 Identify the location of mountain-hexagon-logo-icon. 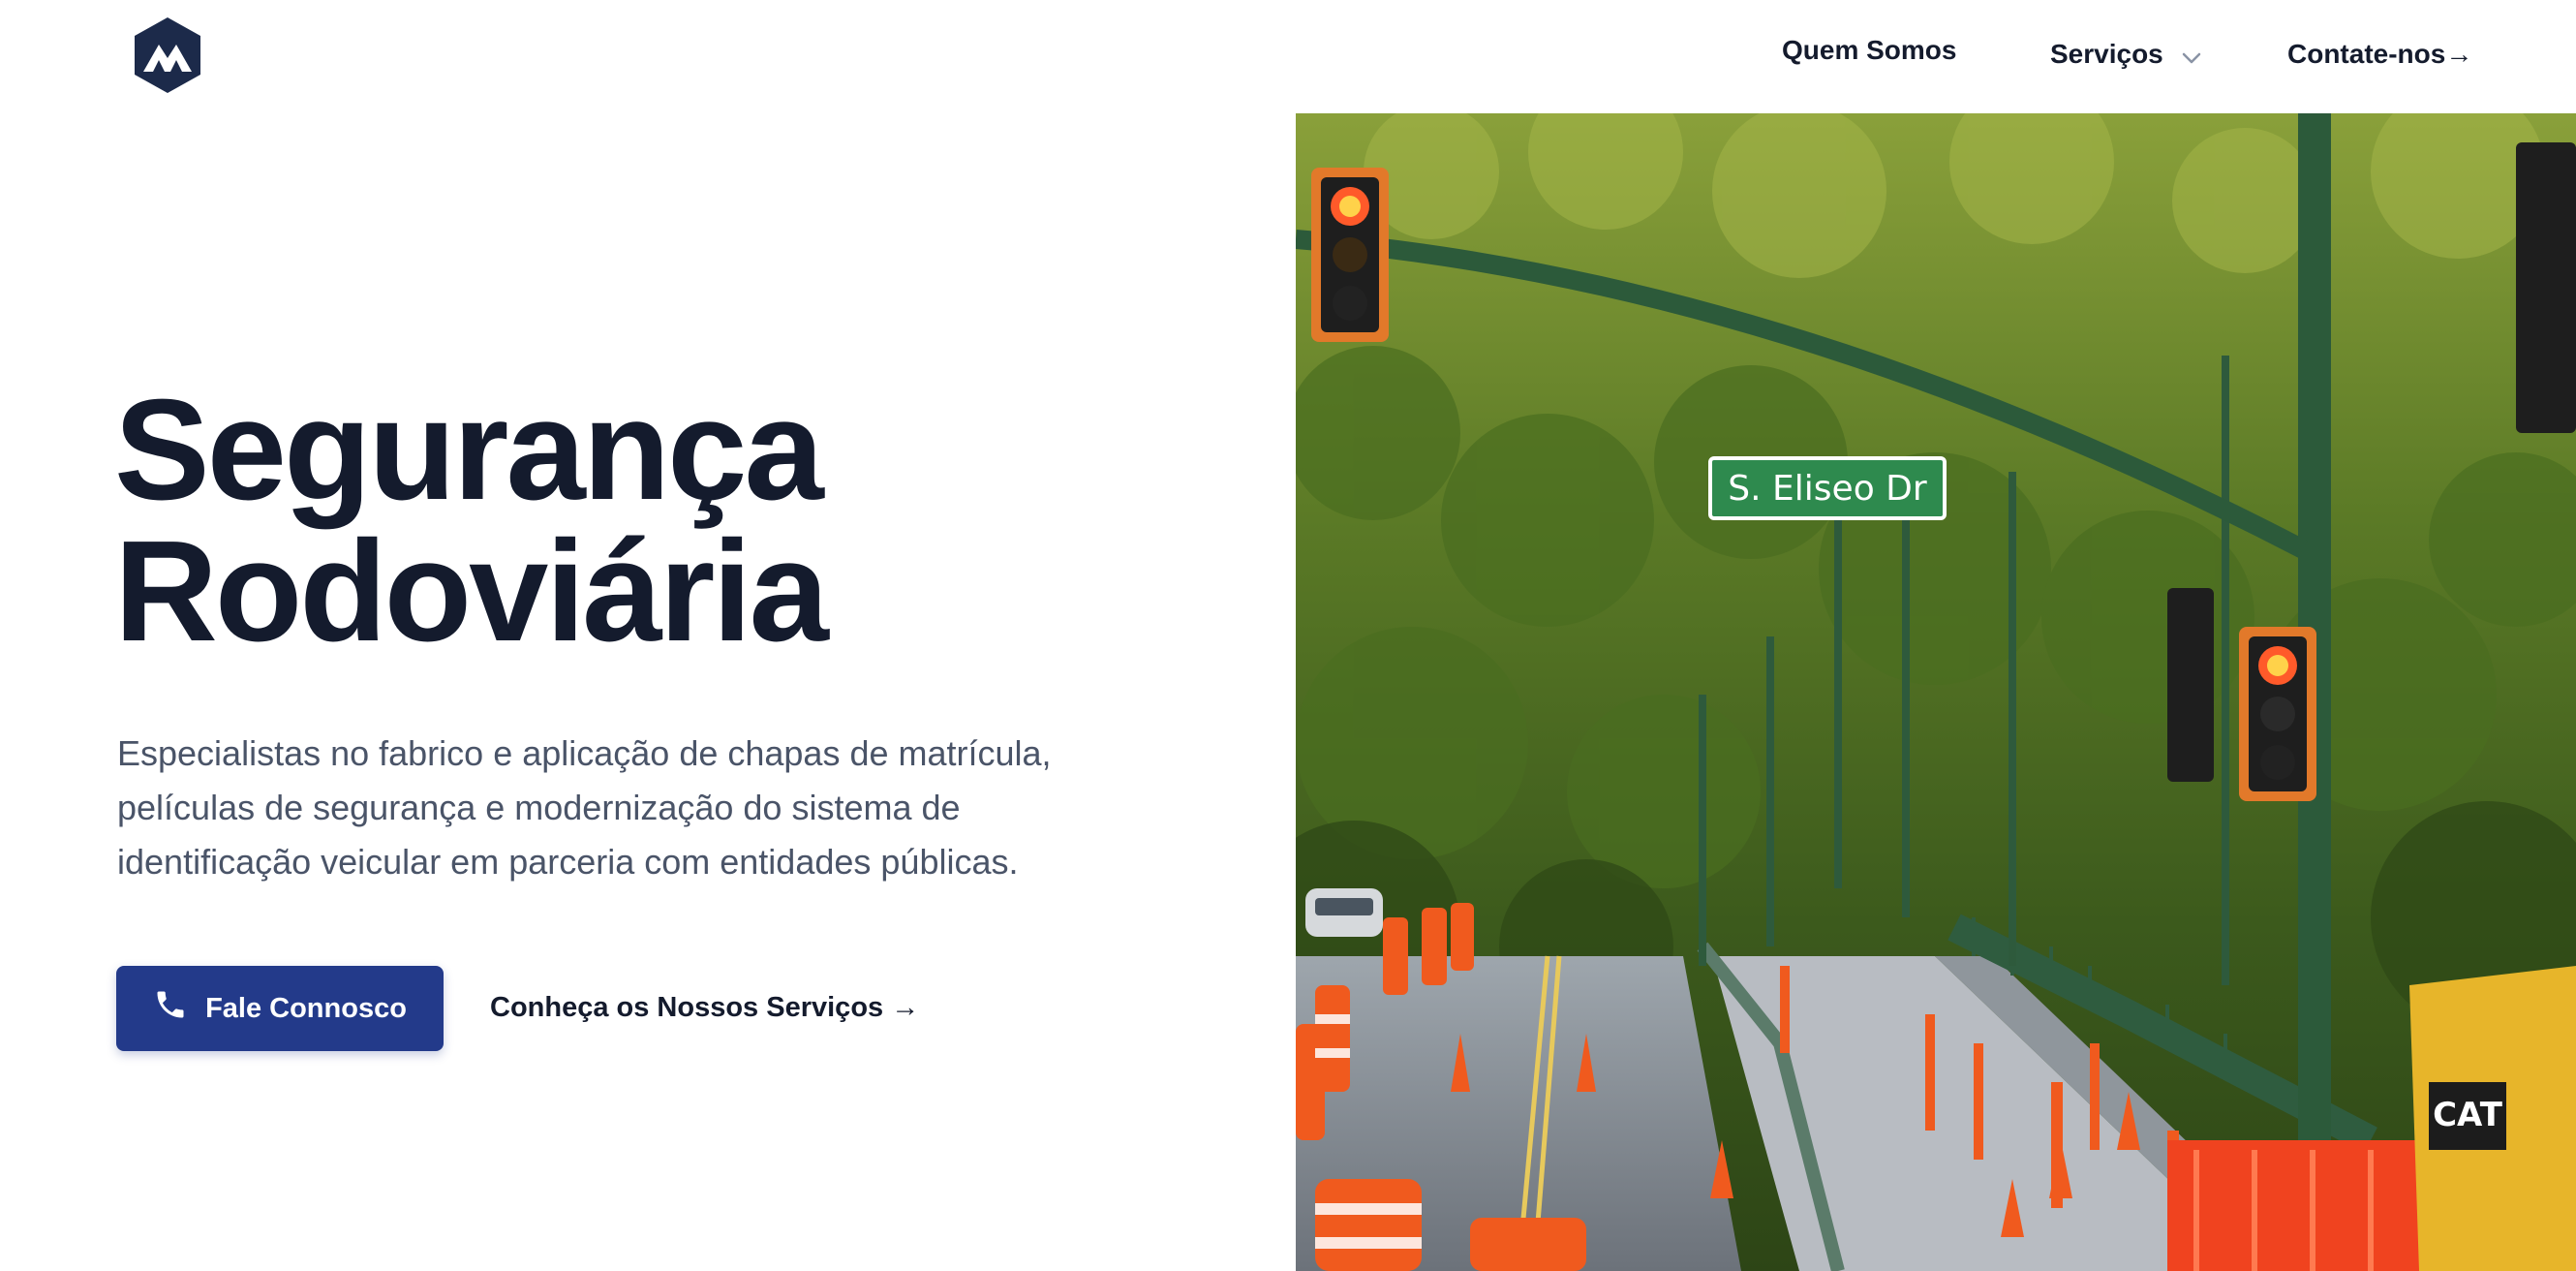
(167, 55).